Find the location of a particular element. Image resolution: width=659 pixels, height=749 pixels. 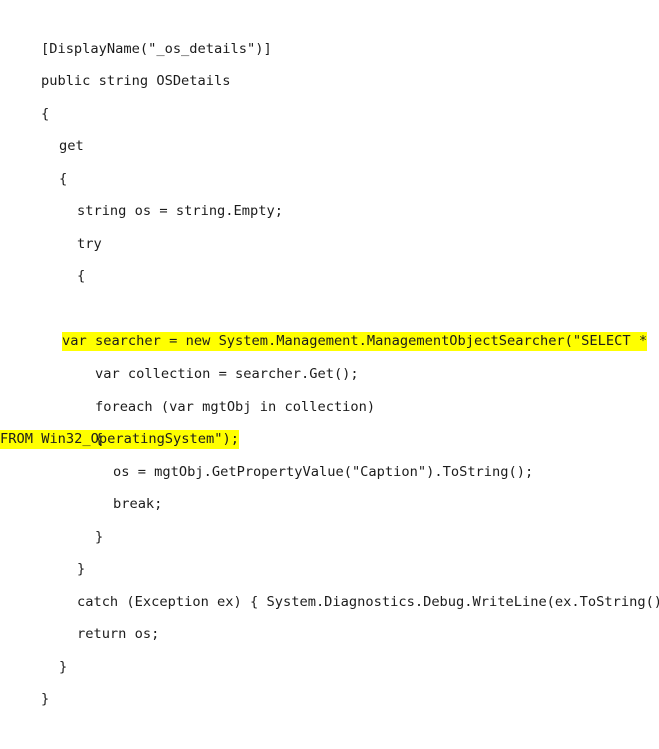

code-line: public string OSDetails is located at coordinates (329, 61).